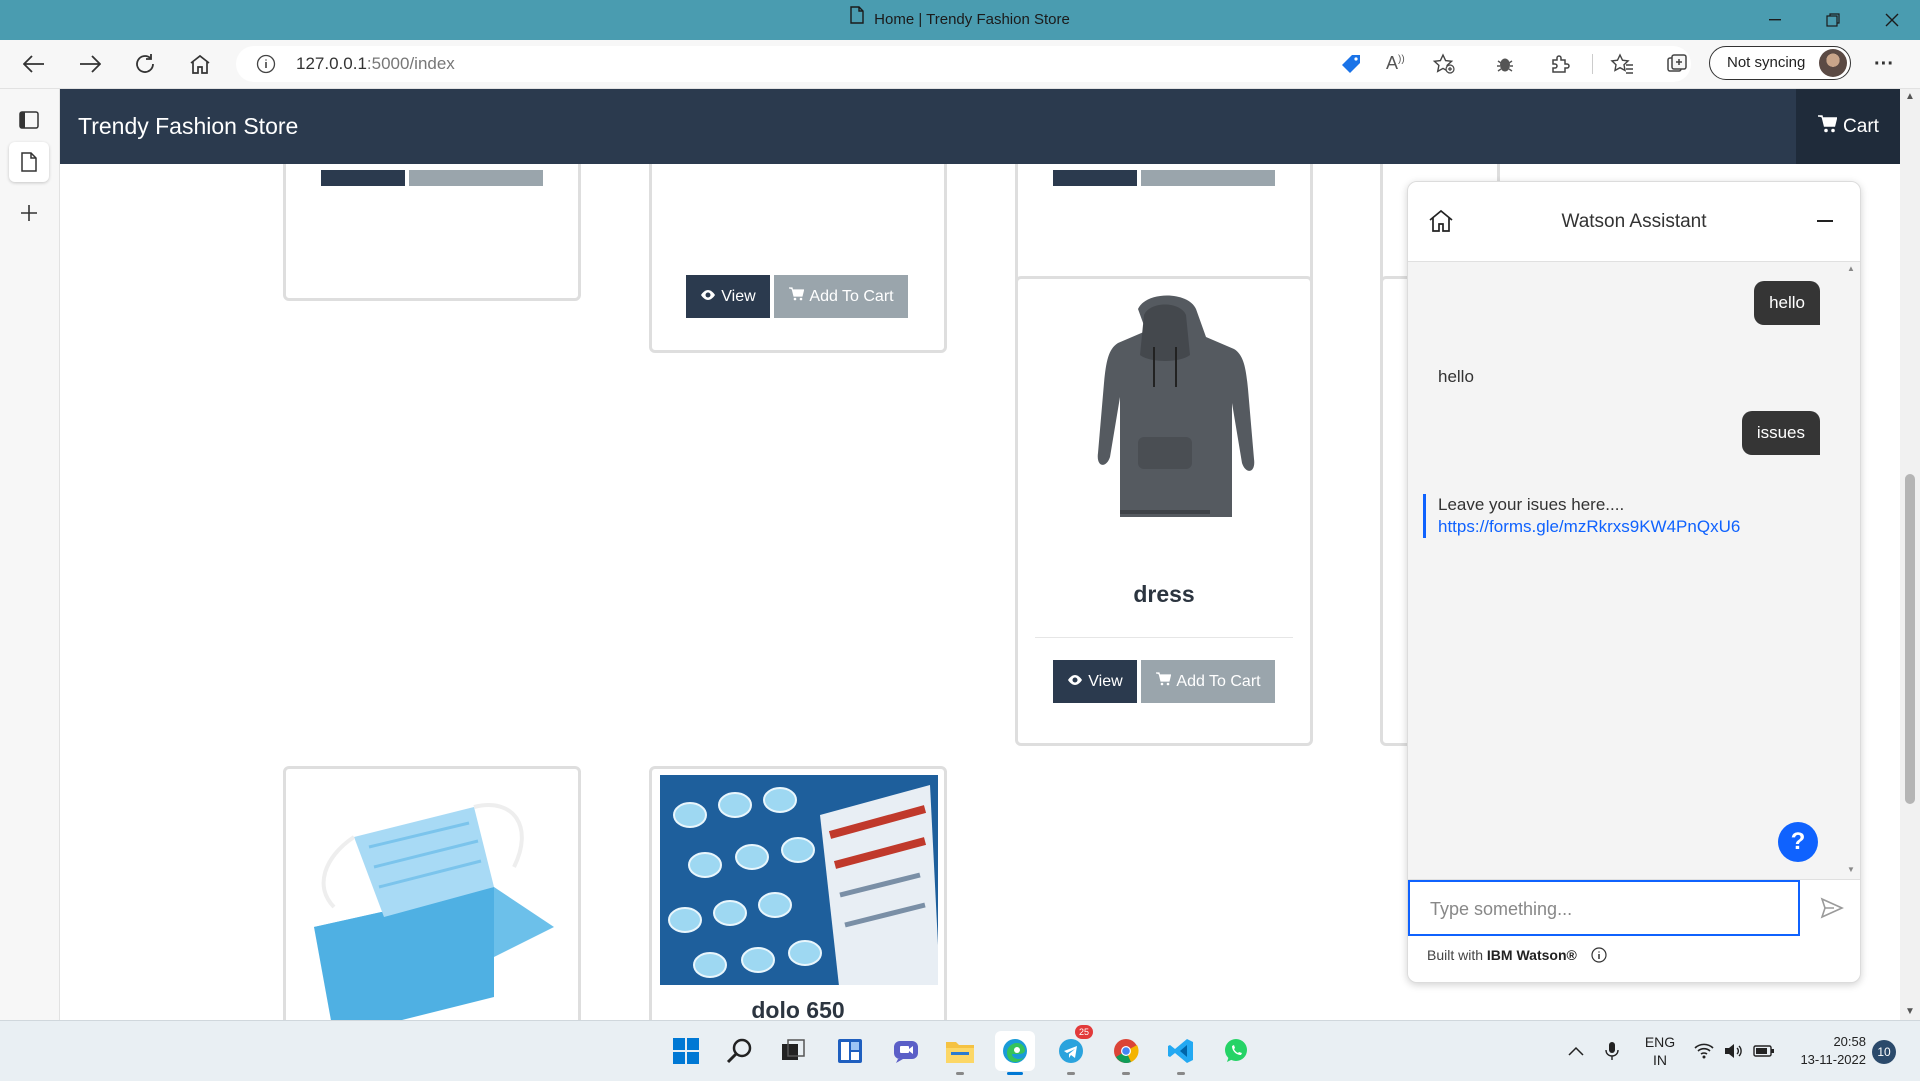 This screenshot has width=1920, height=1081. I want to click on product-name: dolo 650, so click(798, 1008).